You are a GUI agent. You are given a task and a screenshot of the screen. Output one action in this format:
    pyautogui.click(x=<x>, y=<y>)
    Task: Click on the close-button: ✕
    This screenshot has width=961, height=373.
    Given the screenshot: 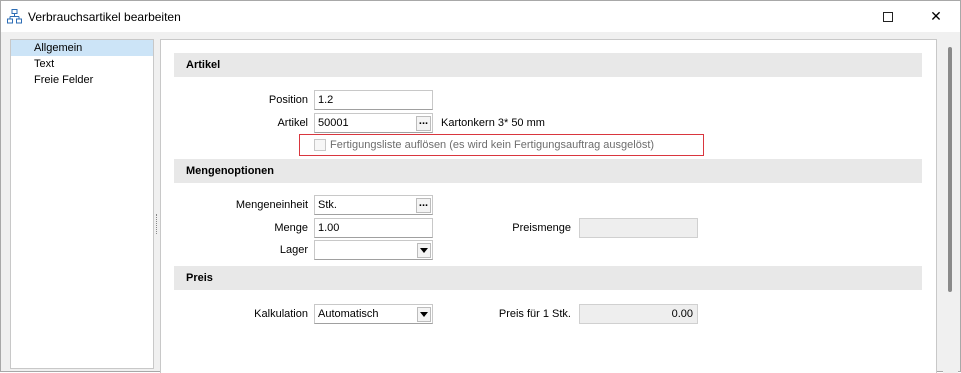 What is the action you would take?
    pyautogui.click(x=936, y=16)
    